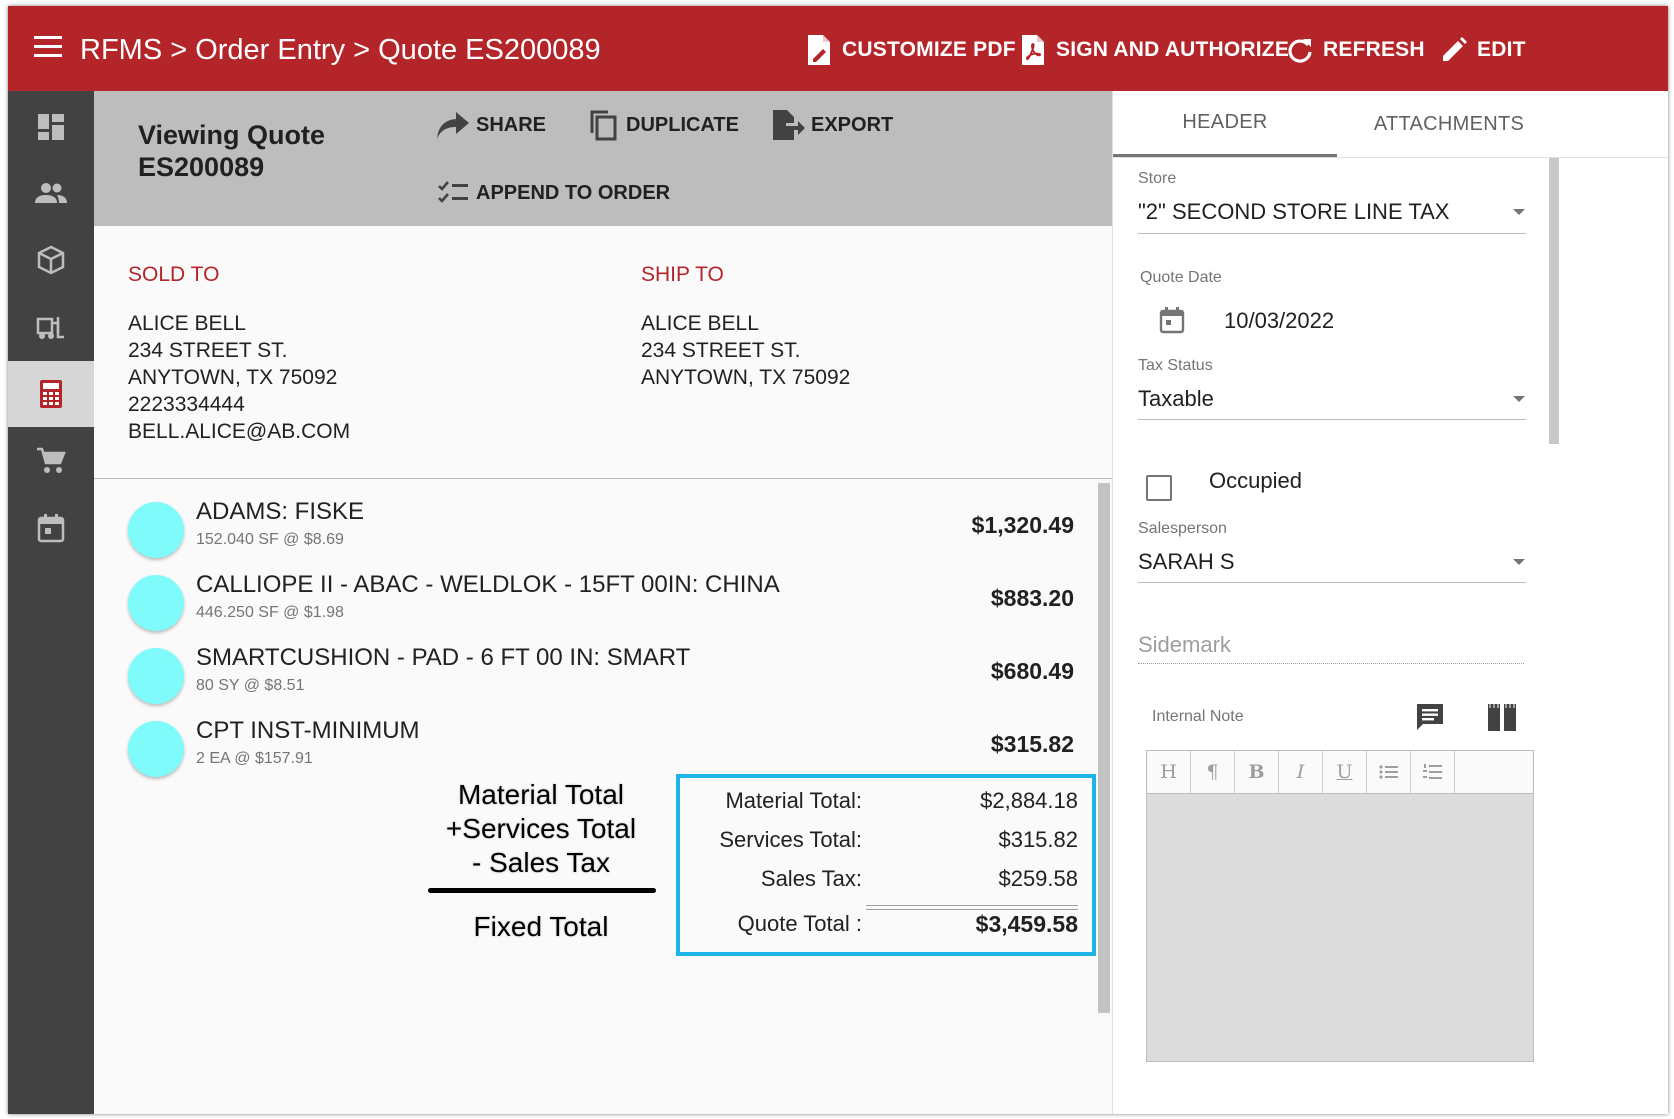 Image resolution: width=1674 pixels, height=1119 pixels. I want to click on schedule-nav, so click(51, 528).